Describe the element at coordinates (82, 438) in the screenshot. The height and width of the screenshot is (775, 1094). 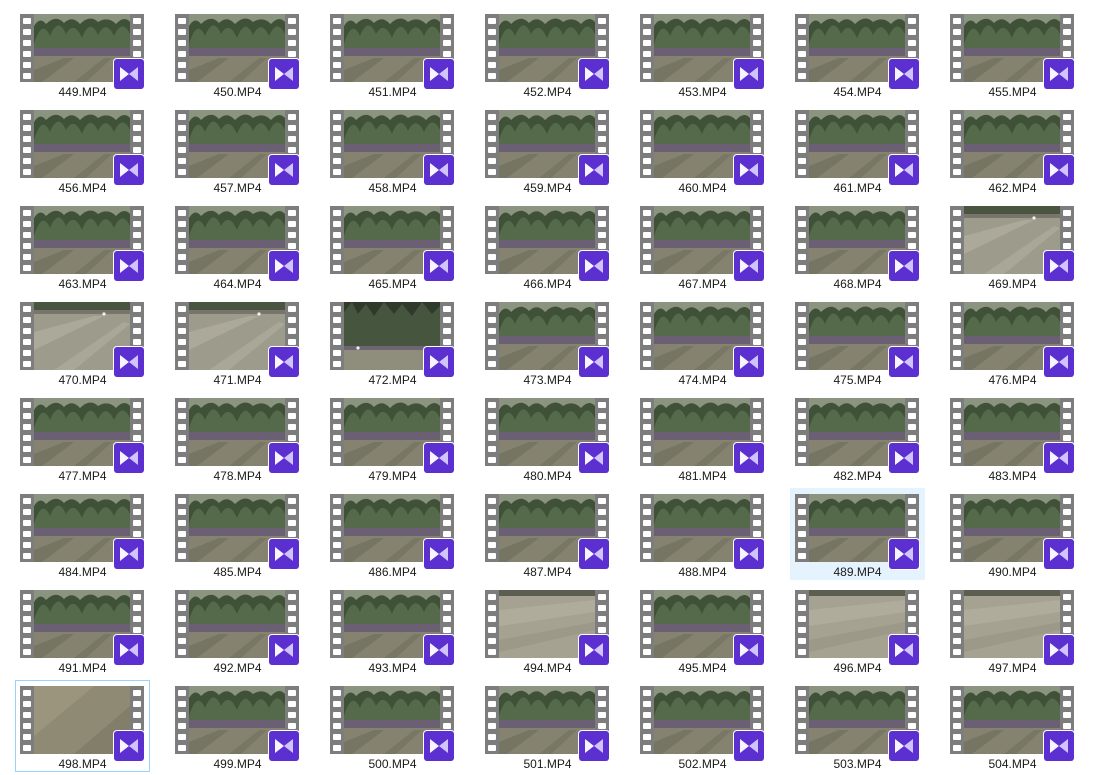
I see `file-item-477: 477.MP4` at that location.